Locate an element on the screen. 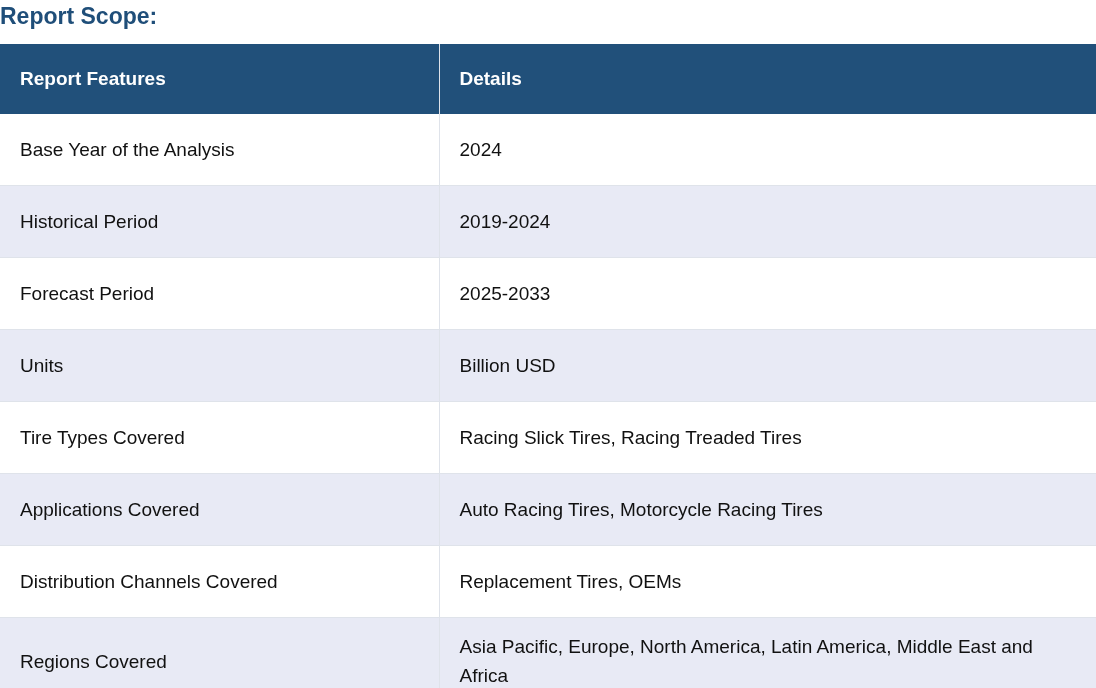 The height and width of the screenshot is (688, 1096). table-cell: Asia Pacific, Europe, North America, Latin America, Middle East and Africa is located at coordinates (767, 652).